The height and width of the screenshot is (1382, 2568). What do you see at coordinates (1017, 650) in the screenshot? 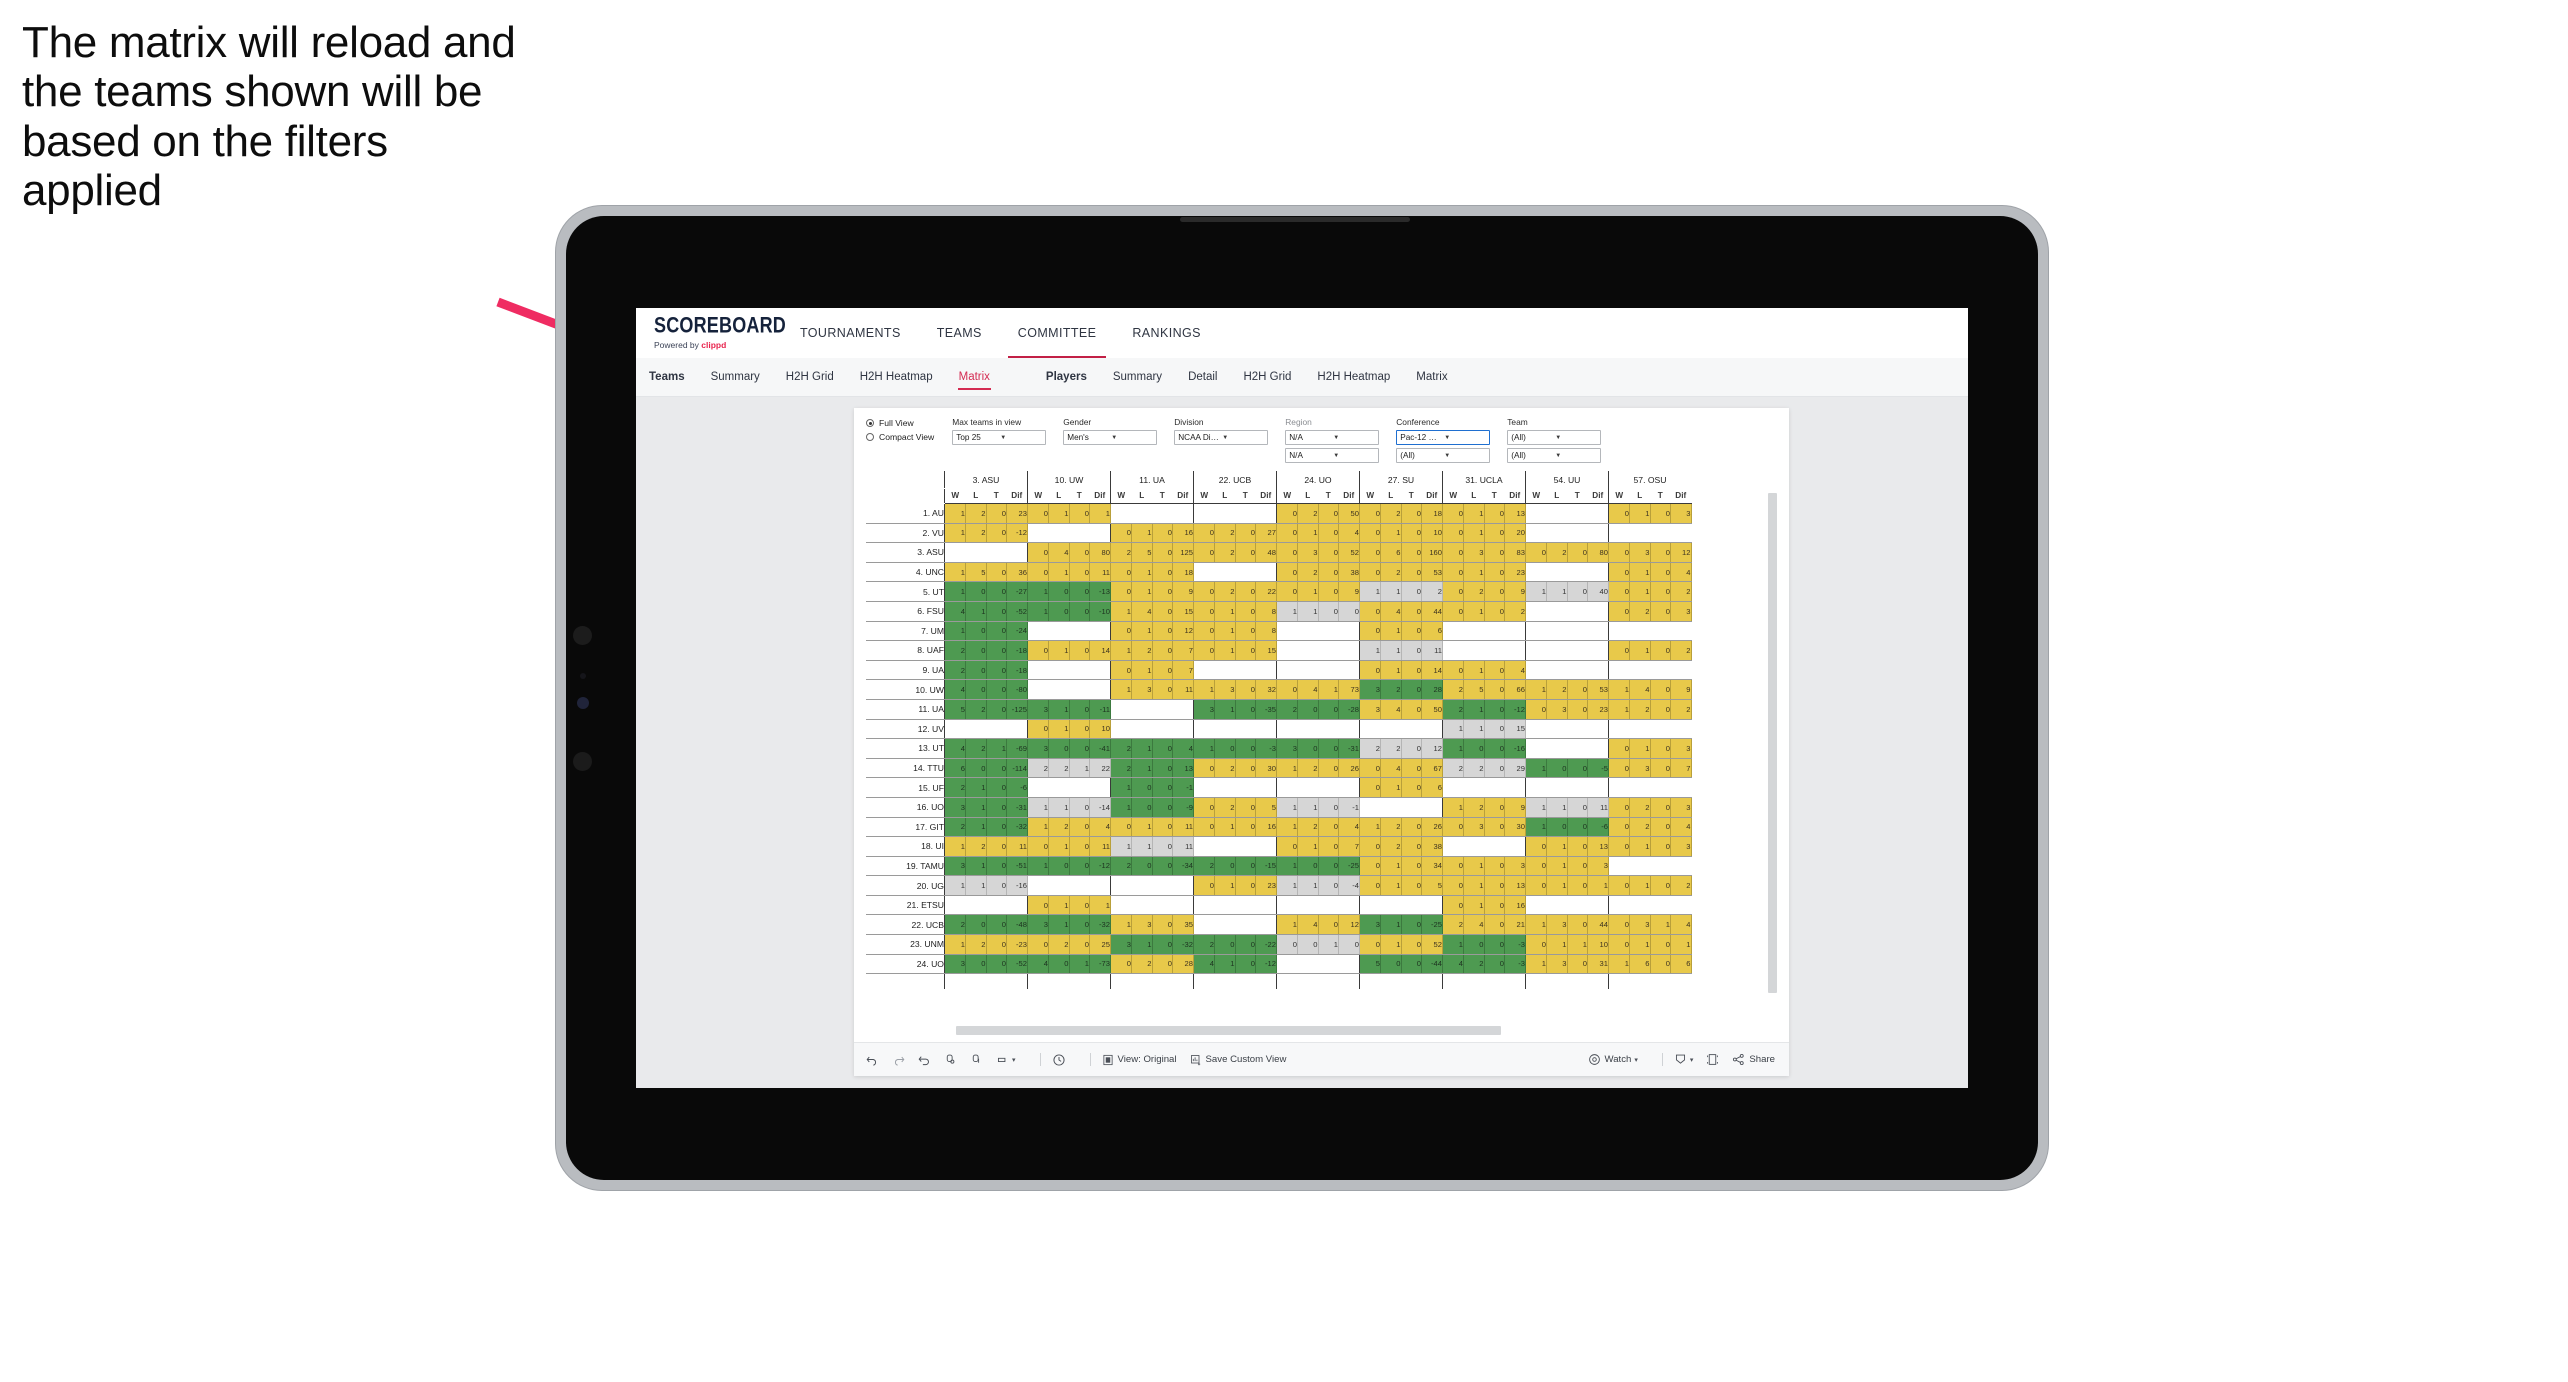
I see `matrix-cell: -18` at bounding box center [1017, 650].